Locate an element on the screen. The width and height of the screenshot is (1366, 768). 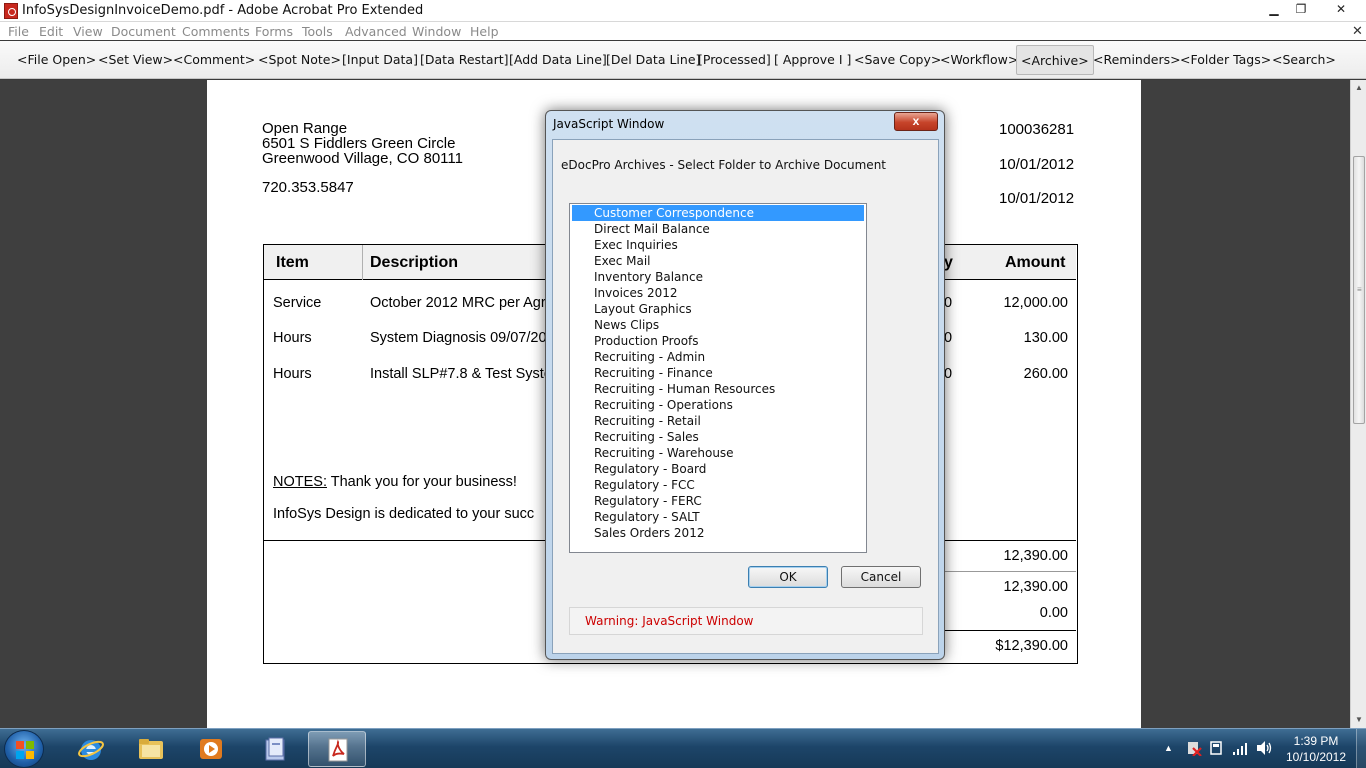
maximize-button: ❐ is located at coordinates (1301, 9).